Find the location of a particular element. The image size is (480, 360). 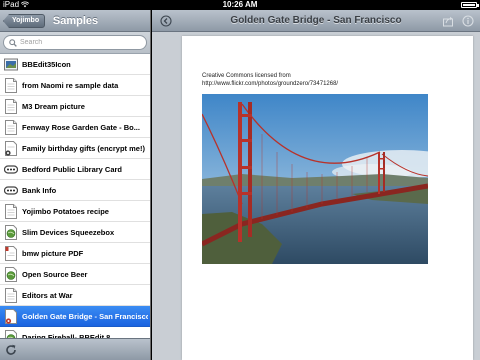

list-item-label: BBEdit35Icon is located at coordinates (46, 64).